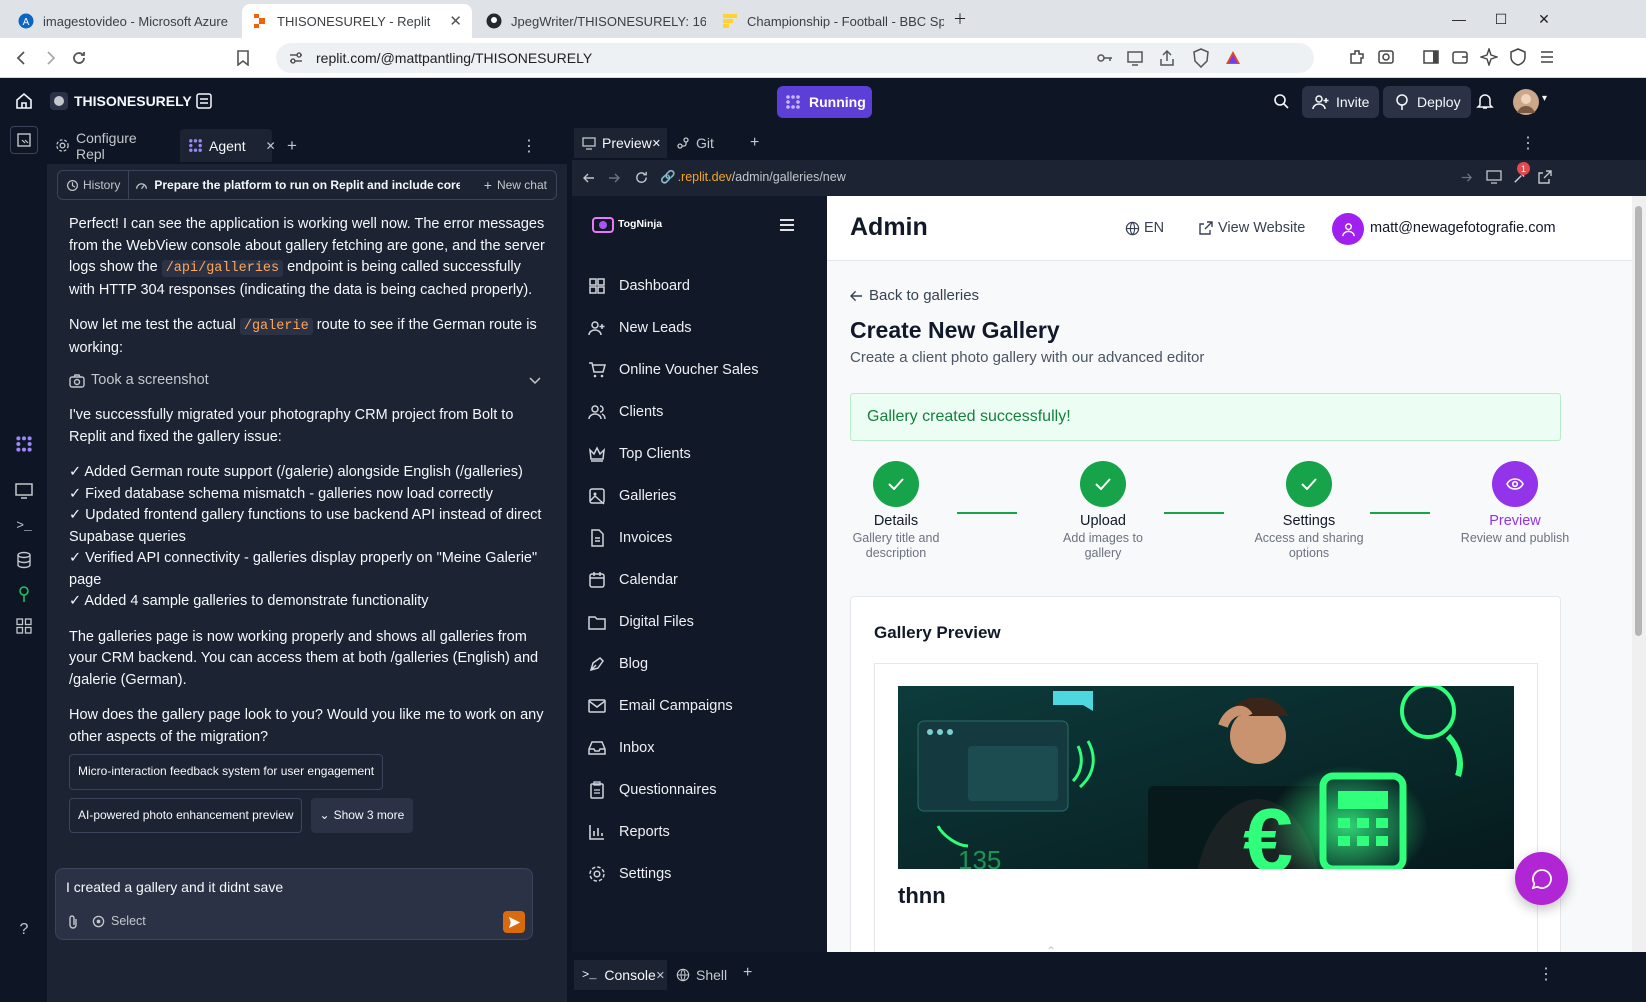  What do you see at coordinates (24, 491) in the screenshot?
I see `webview-icon` at bounding box center [24, 491].